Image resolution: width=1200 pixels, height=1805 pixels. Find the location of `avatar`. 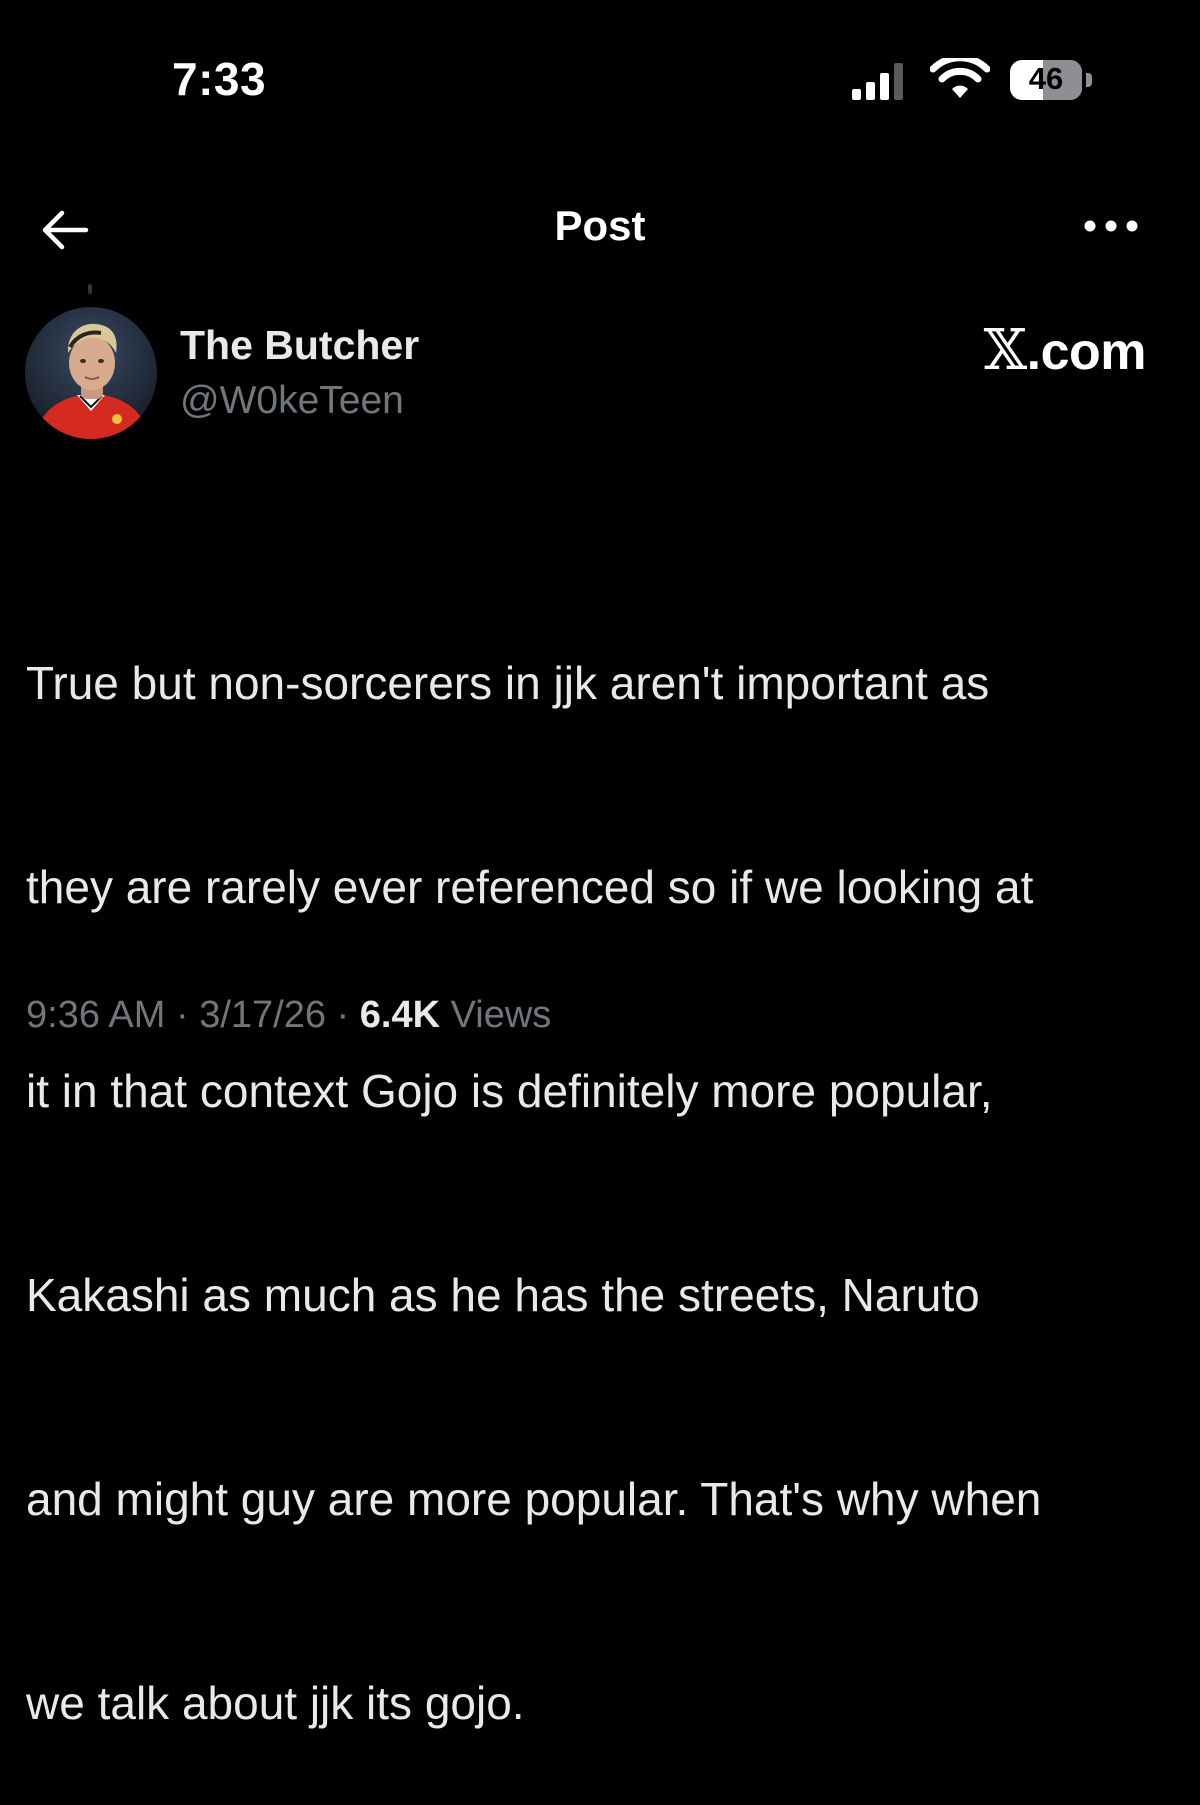

avatar is located at coordinates (91, 373).